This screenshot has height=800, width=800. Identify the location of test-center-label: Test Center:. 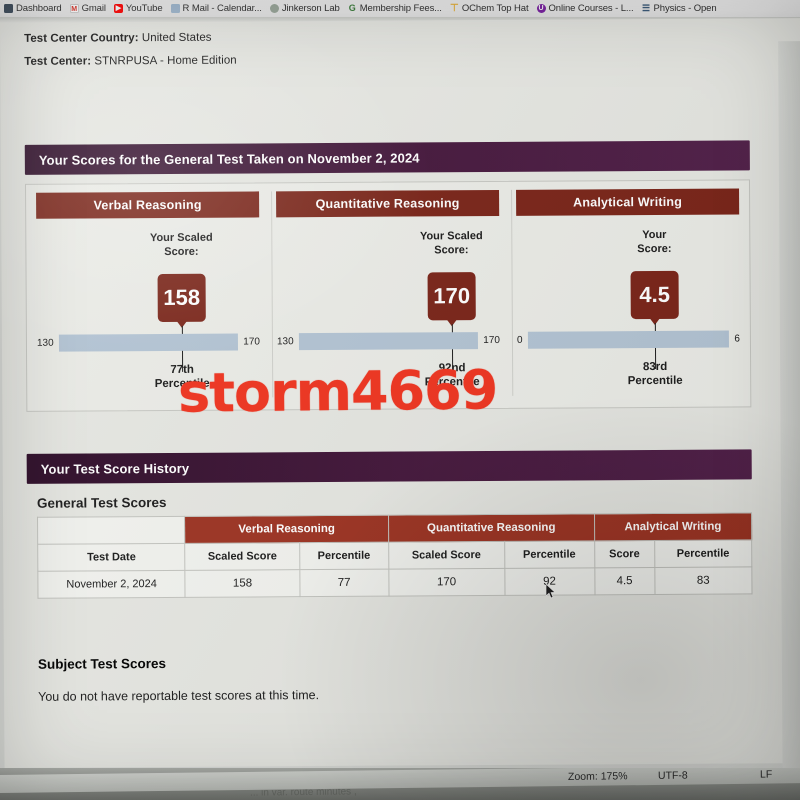
(58, 61).